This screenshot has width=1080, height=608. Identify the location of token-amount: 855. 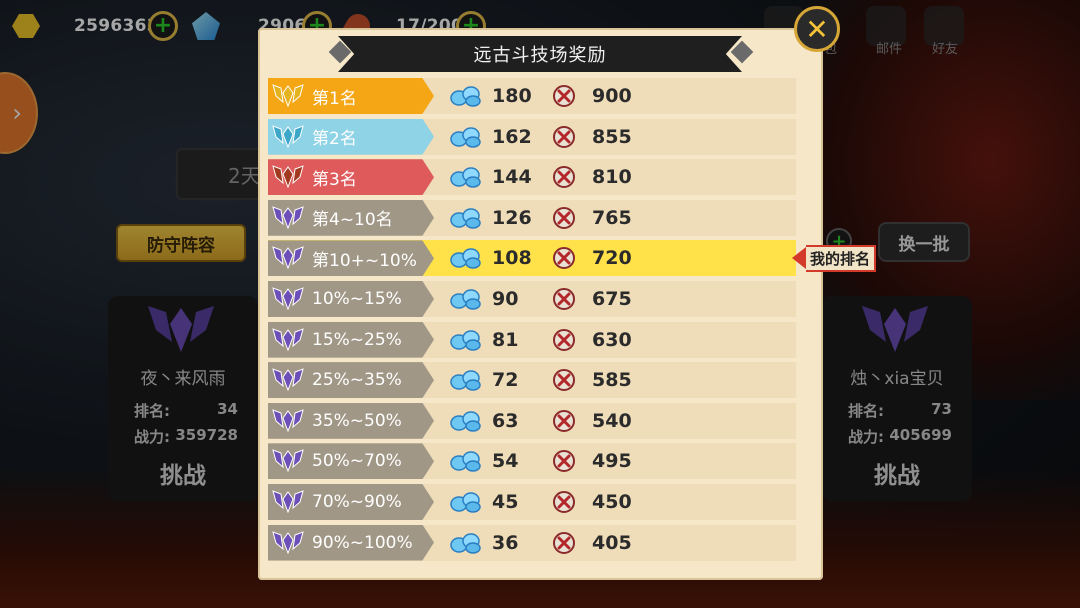
(612, 136).